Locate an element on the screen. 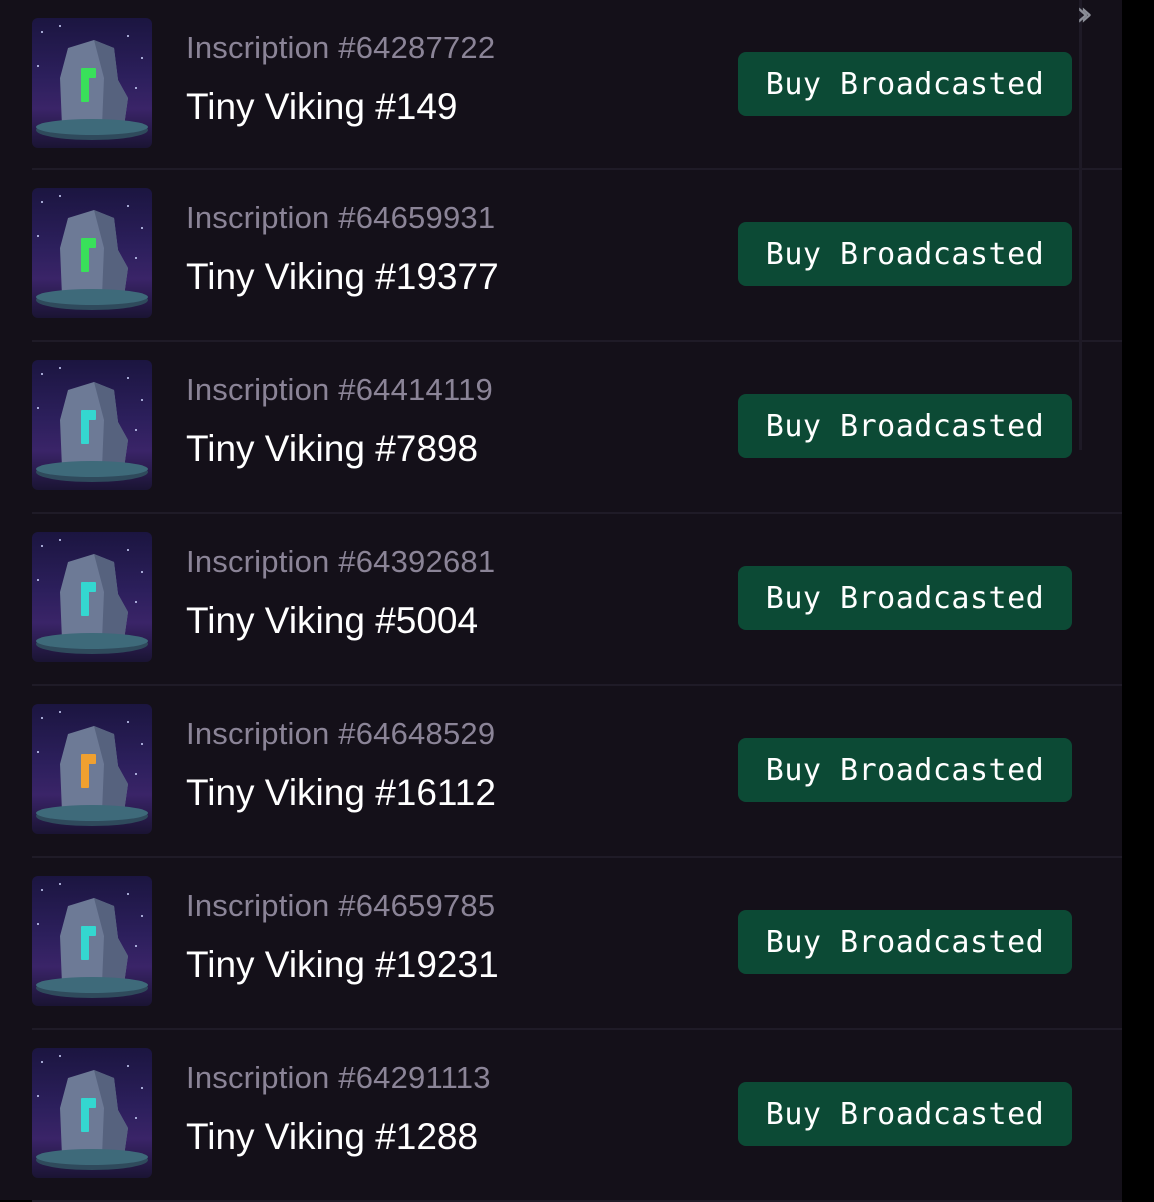 This screenshot has height=1202, width=1154. inscription-number: Inscription #64287722 is located at coordinates (341, 47).